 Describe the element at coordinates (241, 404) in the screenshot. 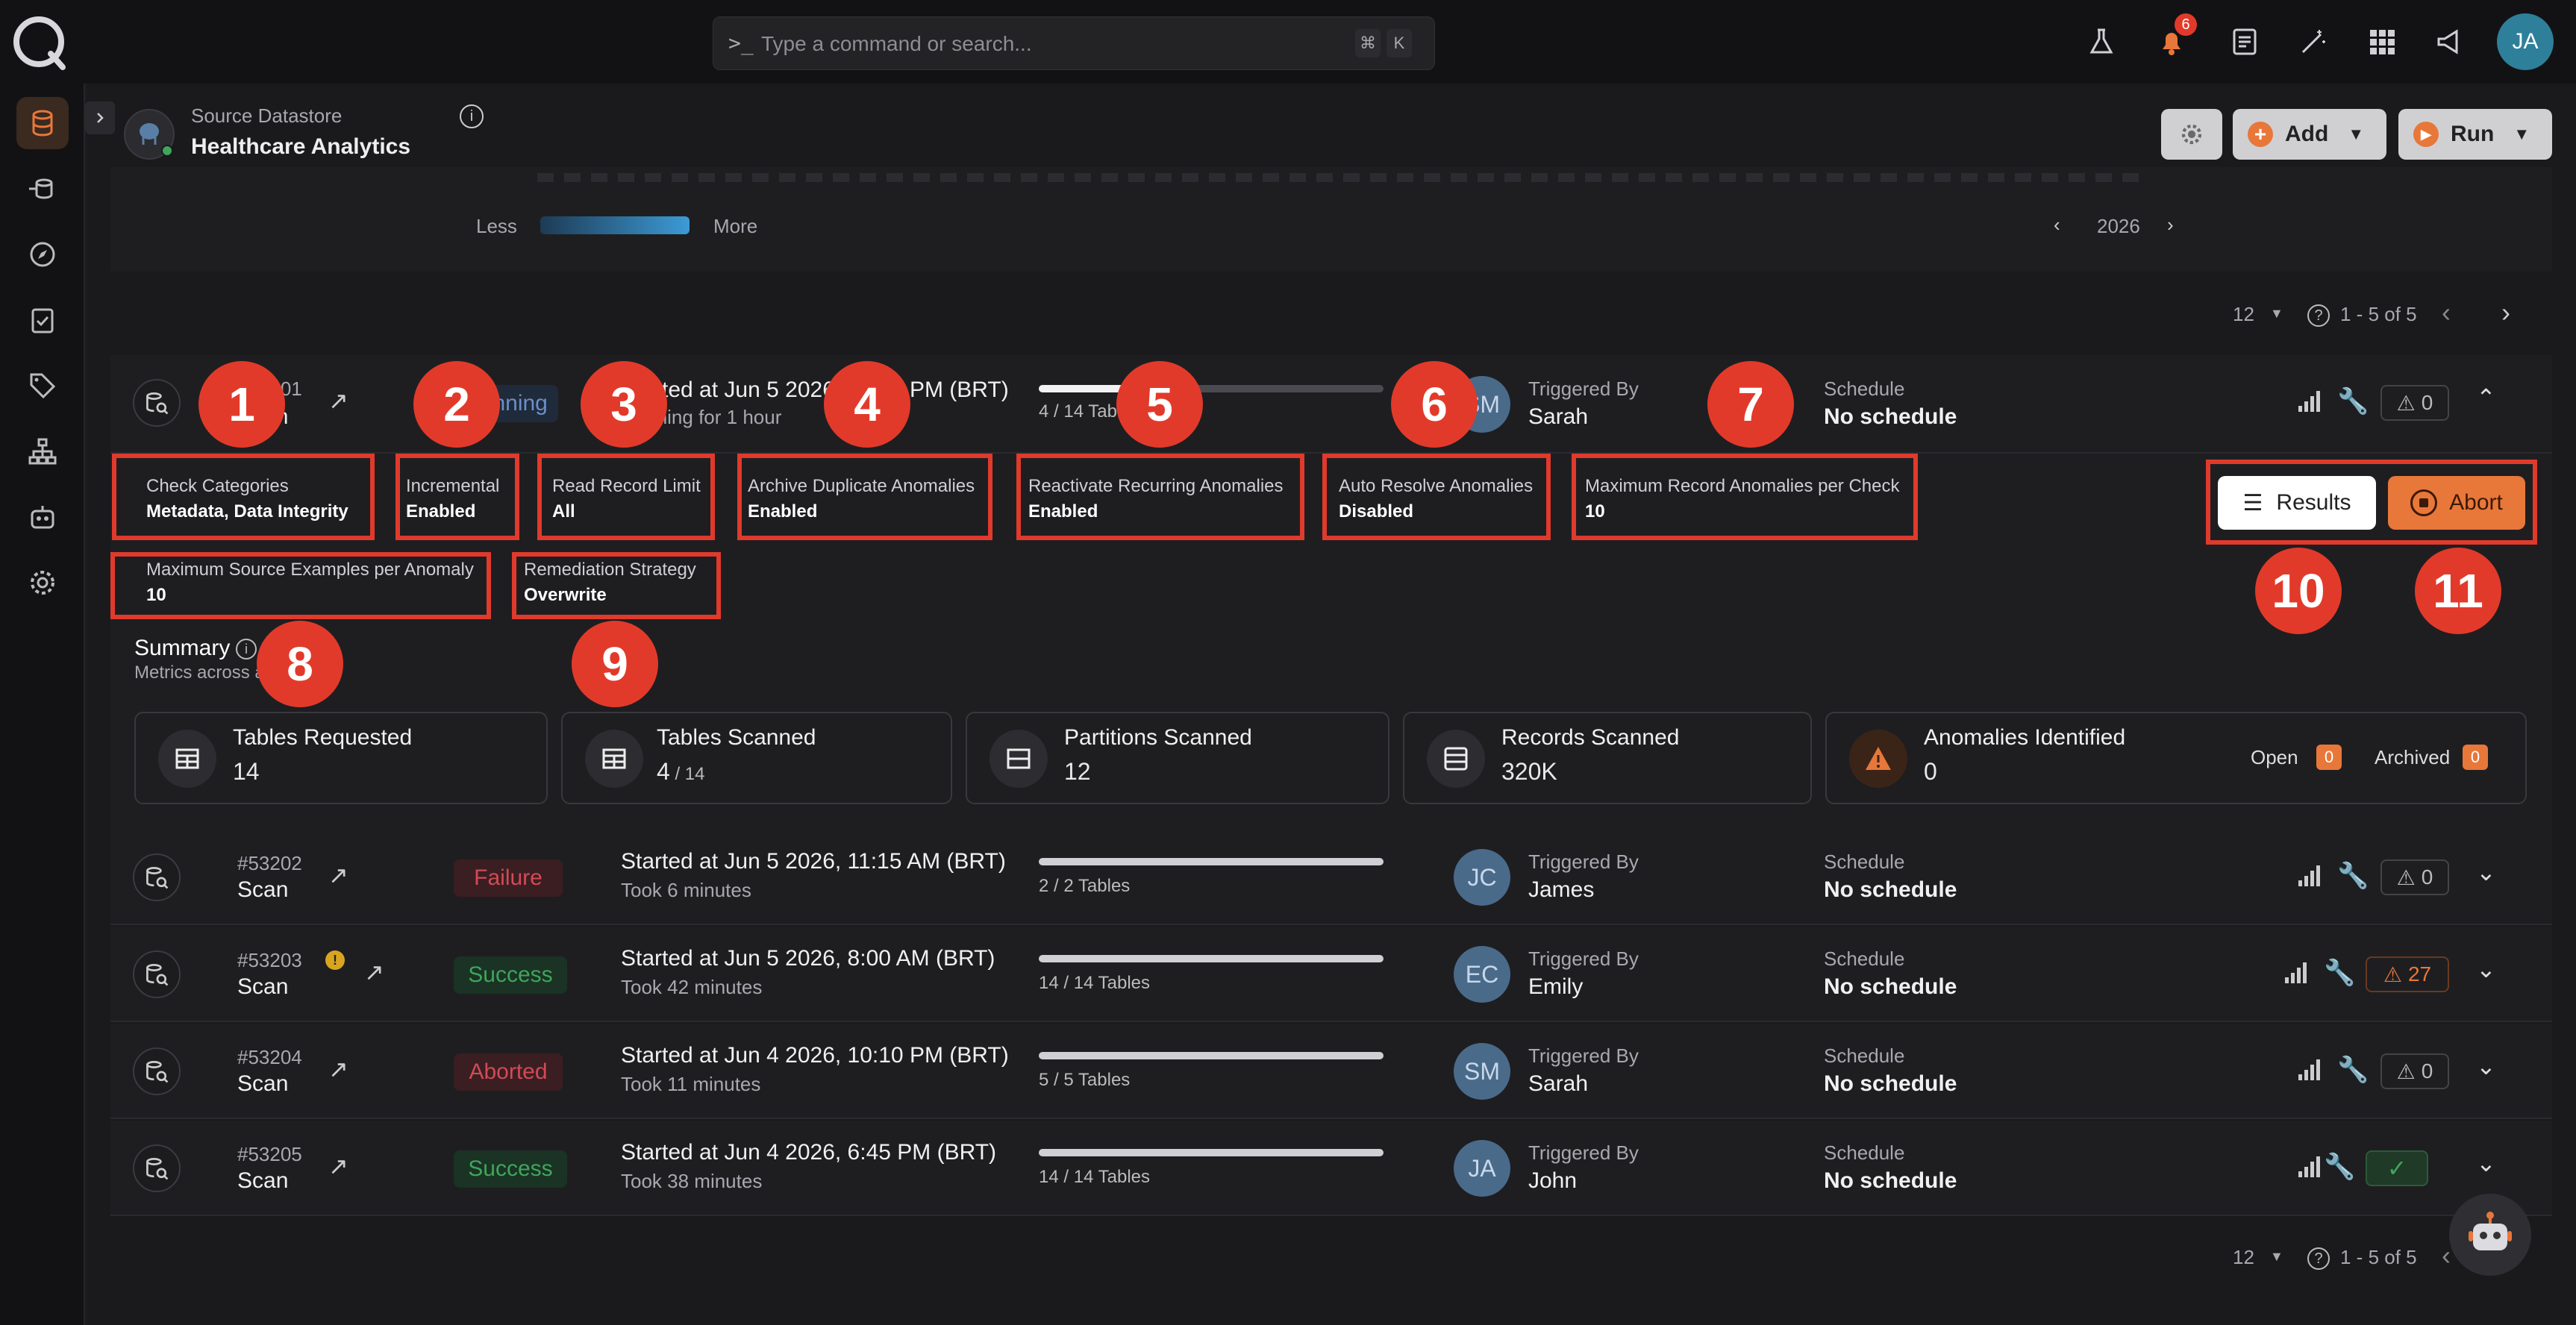

I see `callout-badge: 1` at that location.